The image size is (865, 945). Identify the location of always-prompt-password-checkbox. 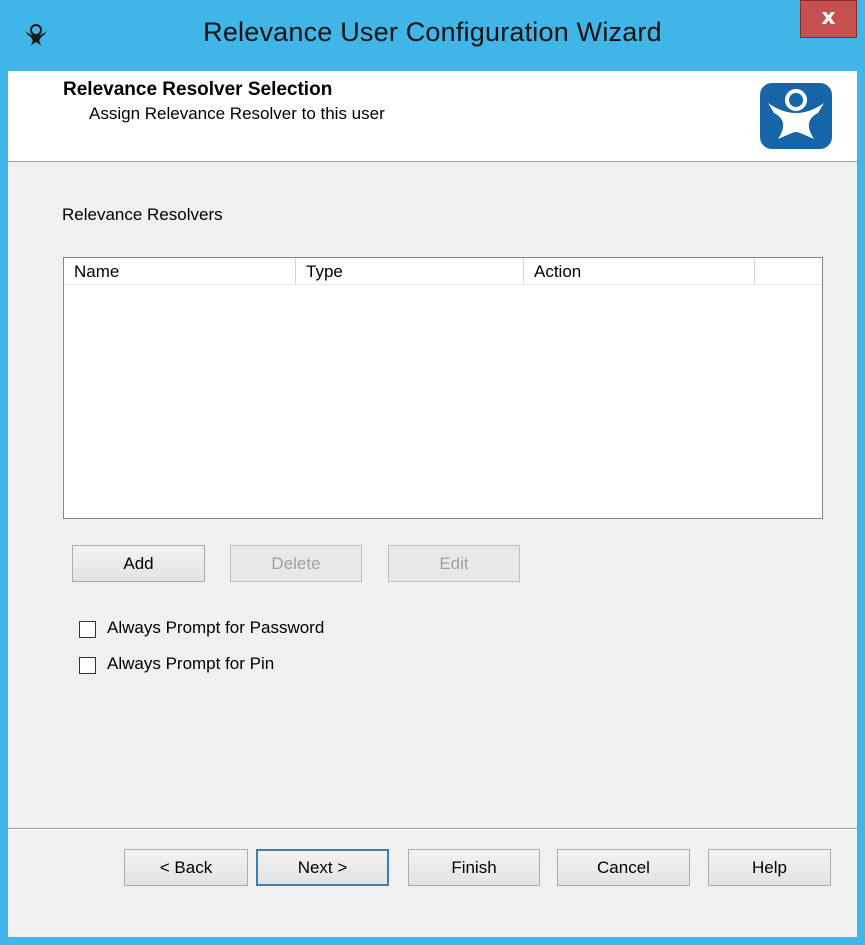
(87, 629).